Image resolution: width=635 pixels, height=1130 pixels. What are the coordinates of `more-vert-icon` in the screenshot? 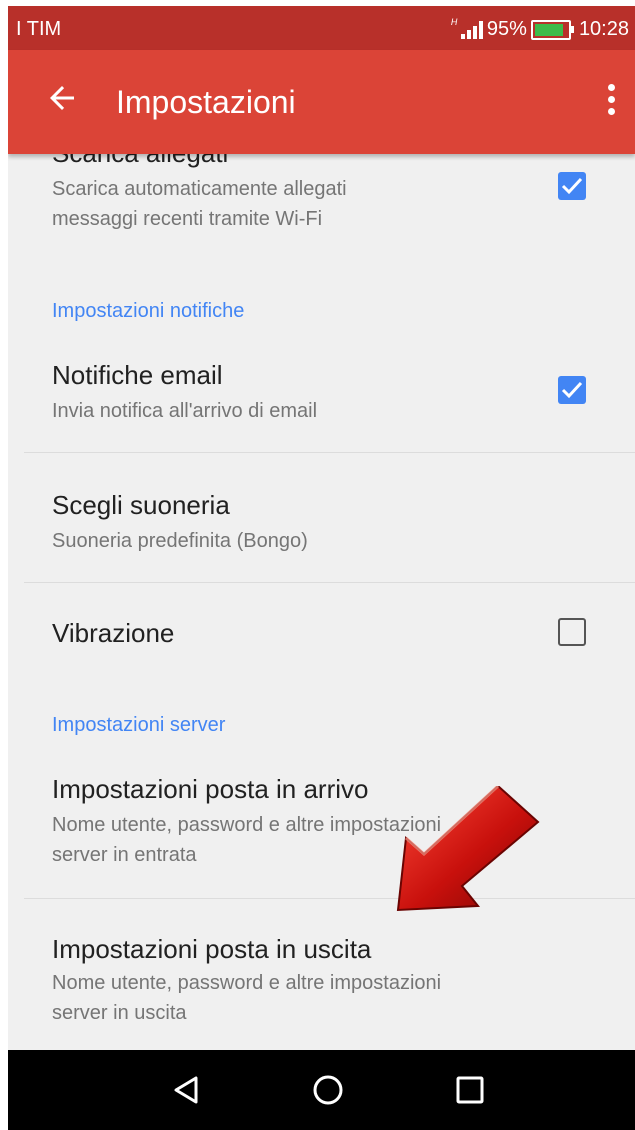 It's located at (611, 102).